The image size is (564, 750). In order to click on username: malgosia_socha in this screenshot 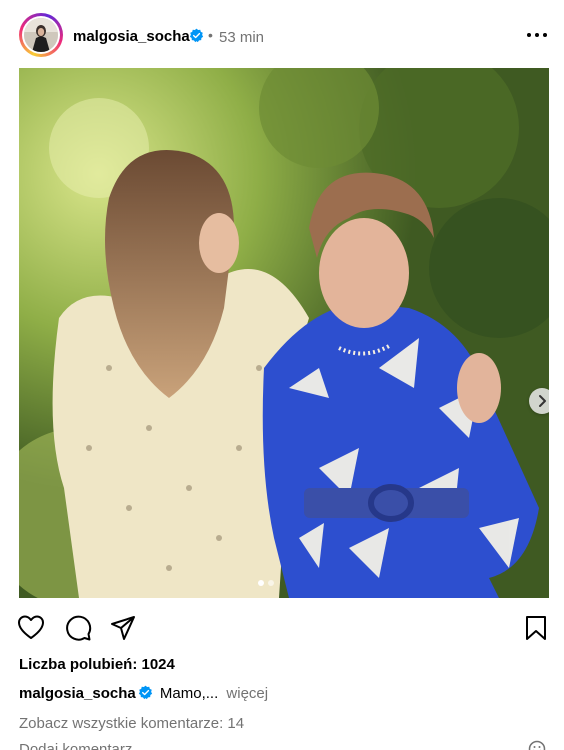, I will do `click(131, 36)`.